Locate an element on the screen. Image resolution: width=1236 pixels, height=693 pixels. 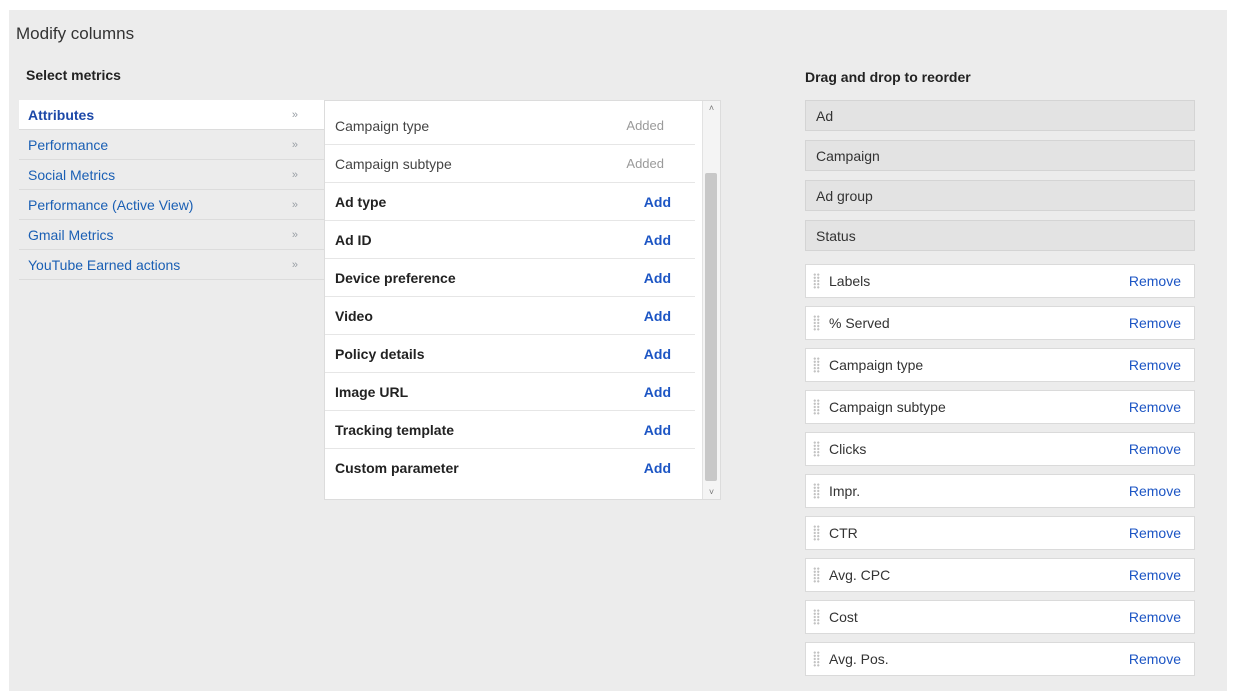
metric-name: Video is located at coordinates (354, 315).